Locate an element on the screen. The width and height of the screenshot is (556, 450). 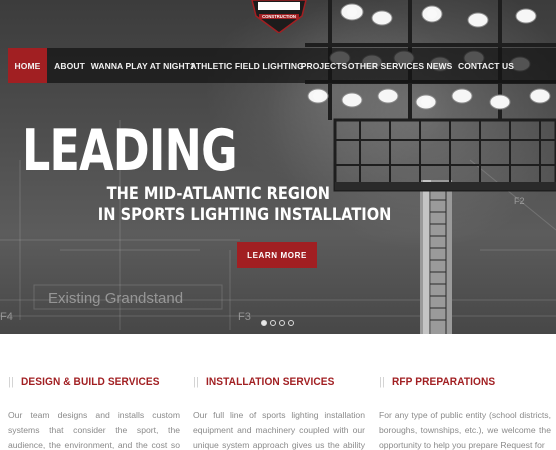
nav-item-athletic-field-lighting: ATHLETIC FIELD LIGHTING is located at coordinates (246, 65).